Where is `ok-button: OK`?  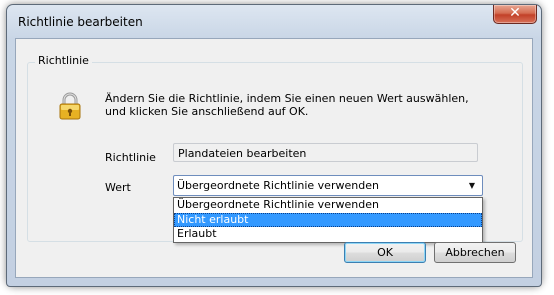
ok-button: OK is located at coordinates (385, 252).